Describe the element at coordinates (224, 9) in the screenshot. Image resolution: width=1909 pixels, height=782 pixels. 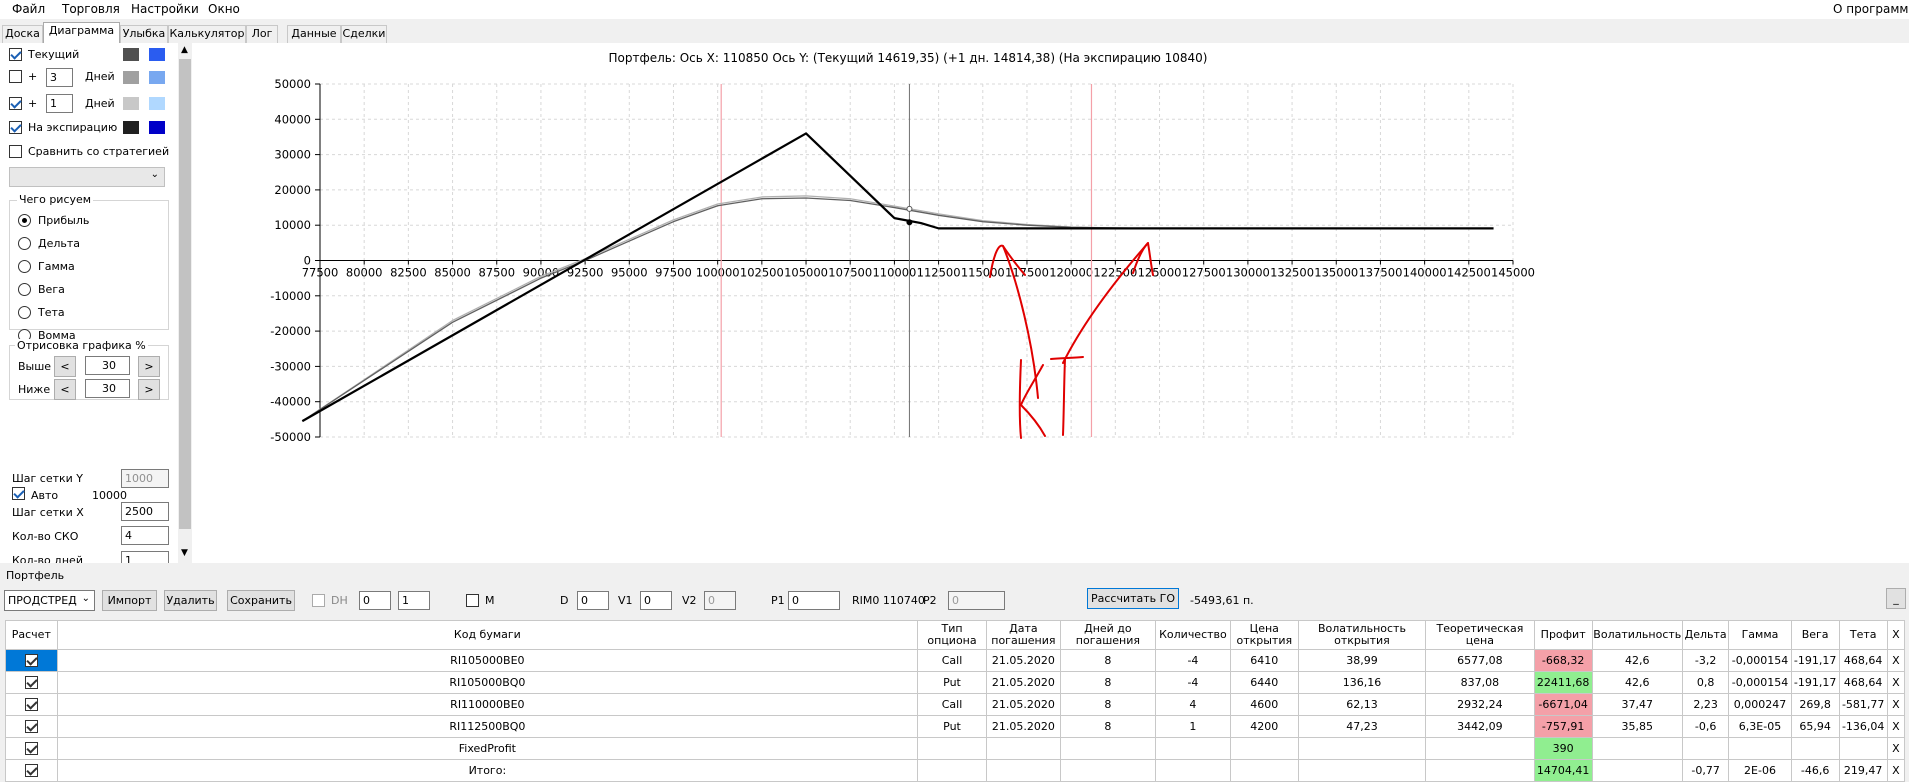
I see `menu-window: Окно` at that location.